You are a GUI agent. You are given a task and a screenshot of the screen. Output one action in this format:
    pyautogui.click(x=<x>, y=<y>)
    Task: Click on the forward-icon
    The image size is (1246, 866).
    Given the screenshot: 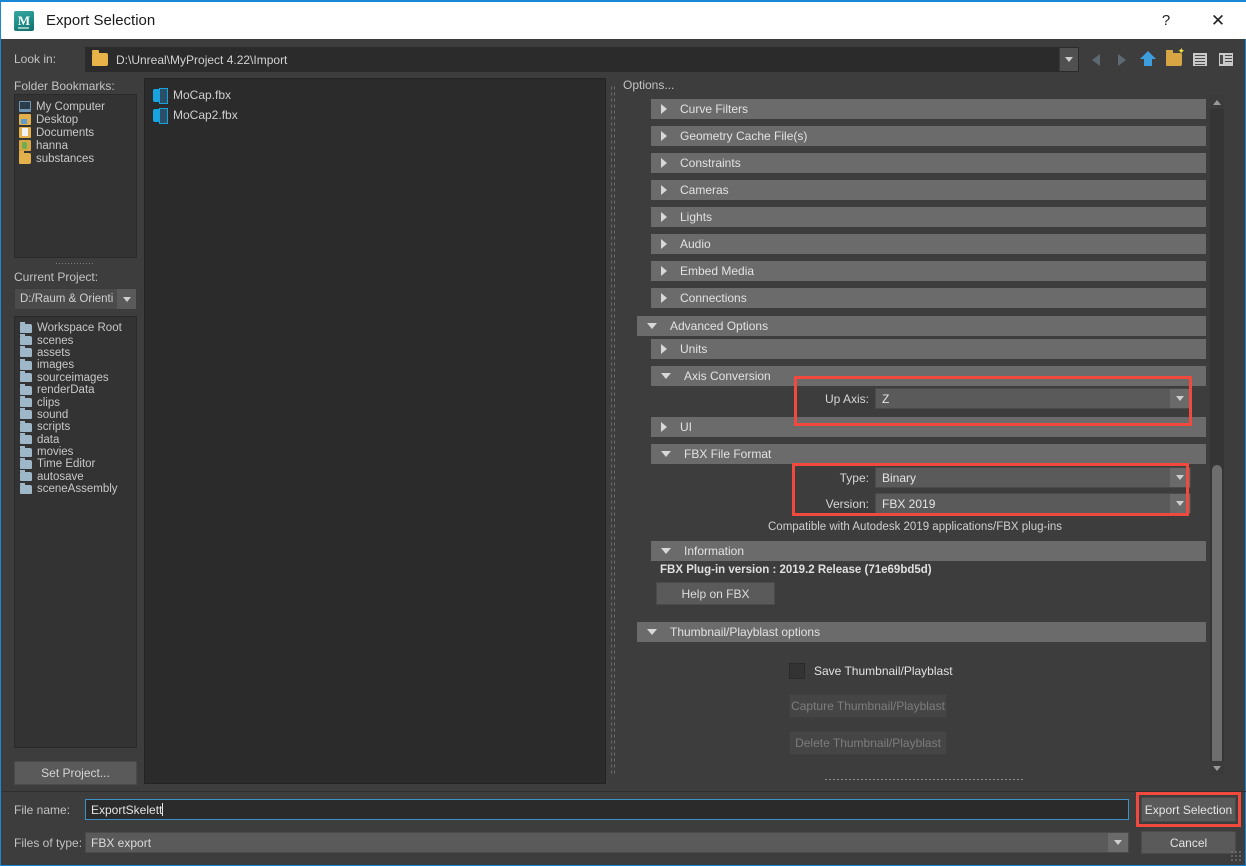 What is the action you would take?
    pyautogui.click(x=1122, y=59)
    